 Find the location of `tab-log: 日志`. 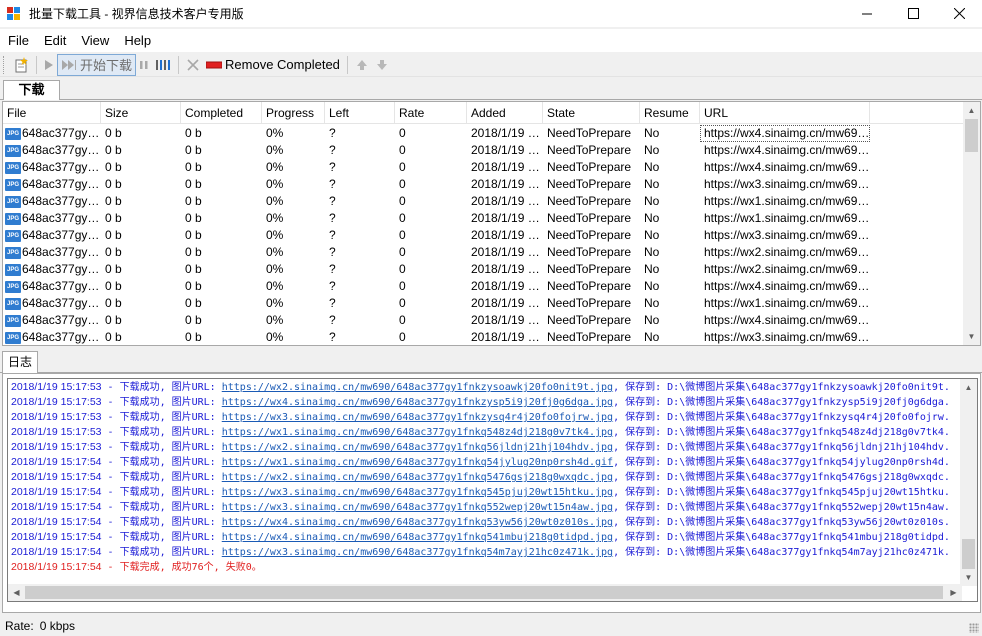

tab-log: 日志 is located at coordinates (20, 362).